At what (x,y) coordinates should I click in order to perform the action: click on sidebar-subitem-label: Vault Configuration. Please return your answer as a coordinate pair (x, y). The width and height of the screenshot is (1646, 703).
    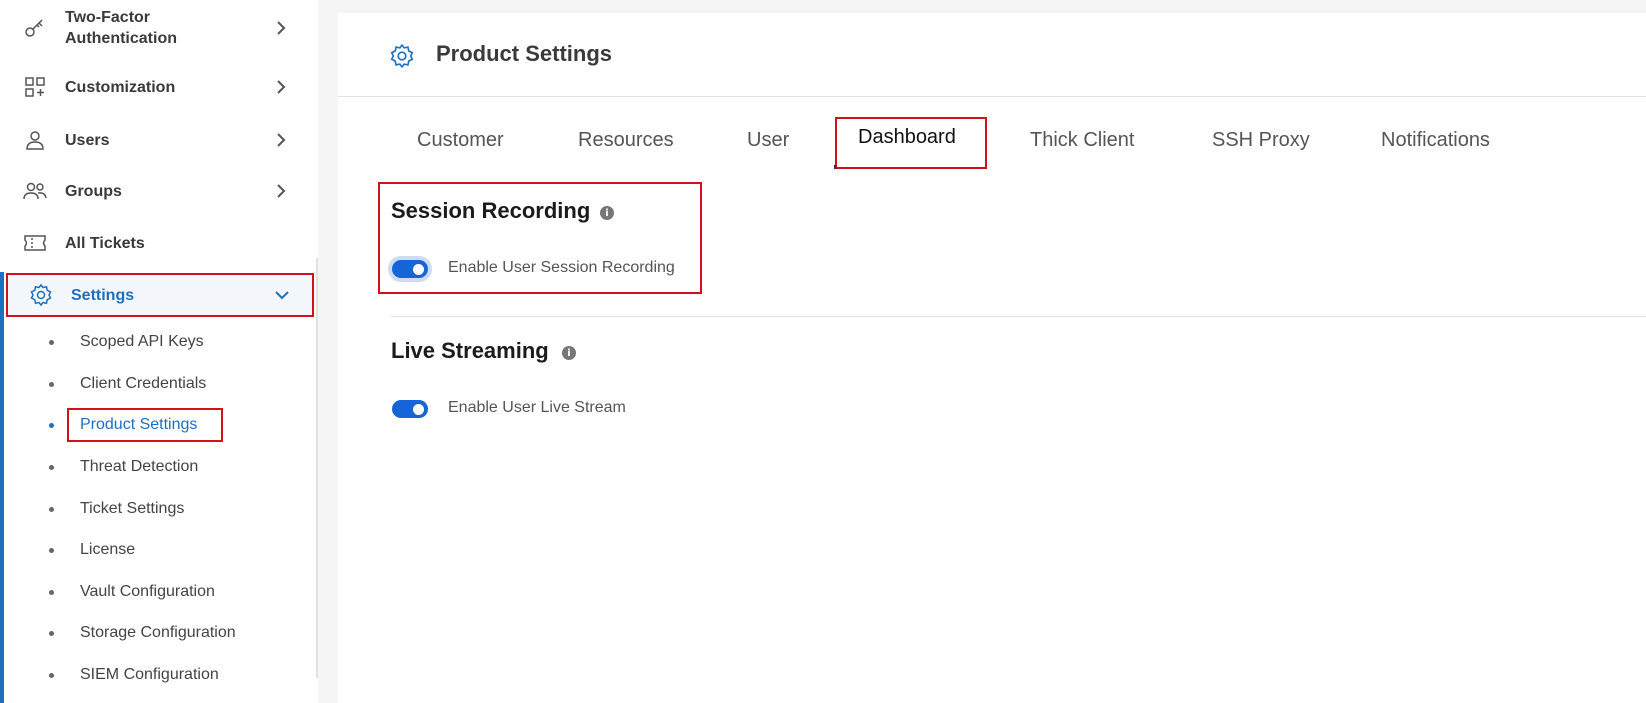
    Looking at the image, I should click on (147, 591).